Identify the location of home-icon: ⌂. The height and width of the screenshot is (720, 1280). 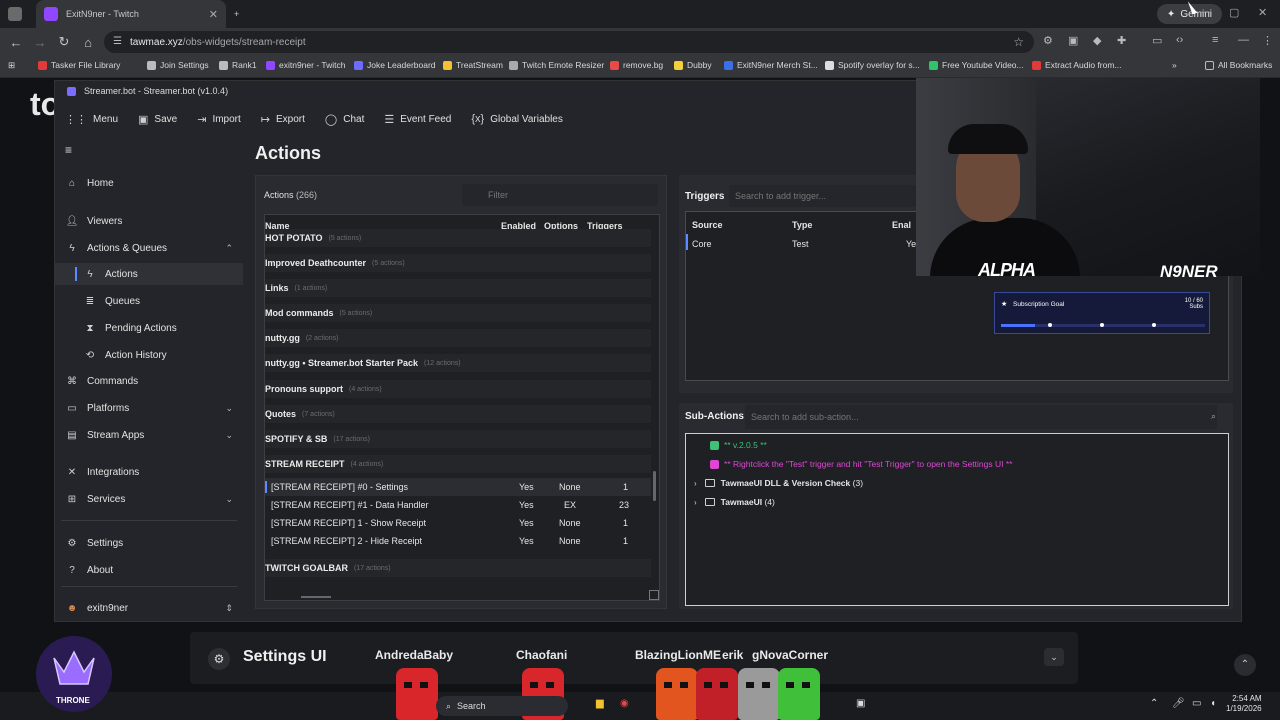
(88, 42).